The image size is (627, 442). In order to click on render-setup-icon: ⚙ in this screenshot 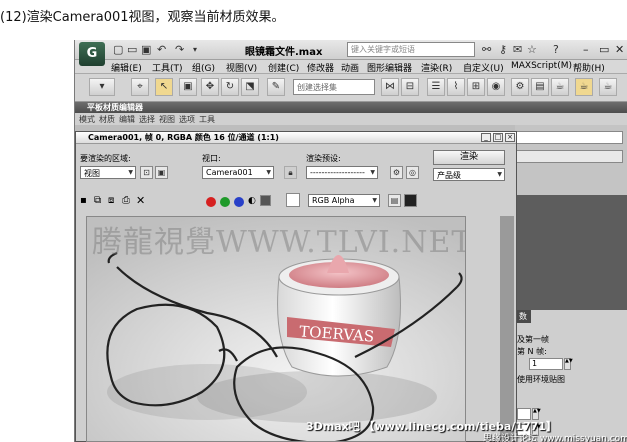, I will do `click(520, 87)`.